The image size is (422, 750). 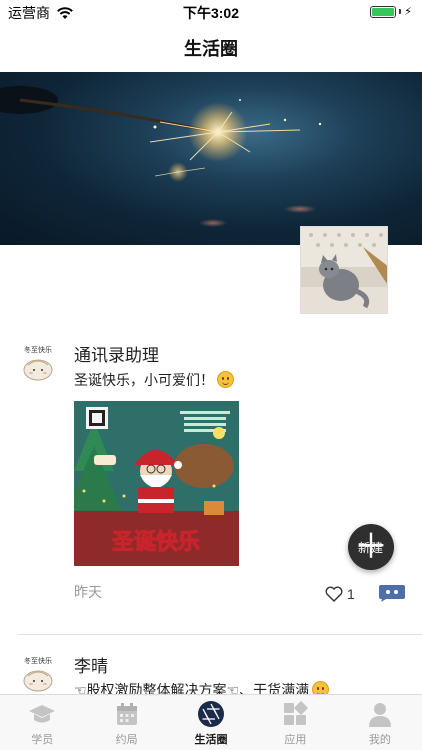 I want to click on battery-indicator: ⚡, so click(x=391, y=11).